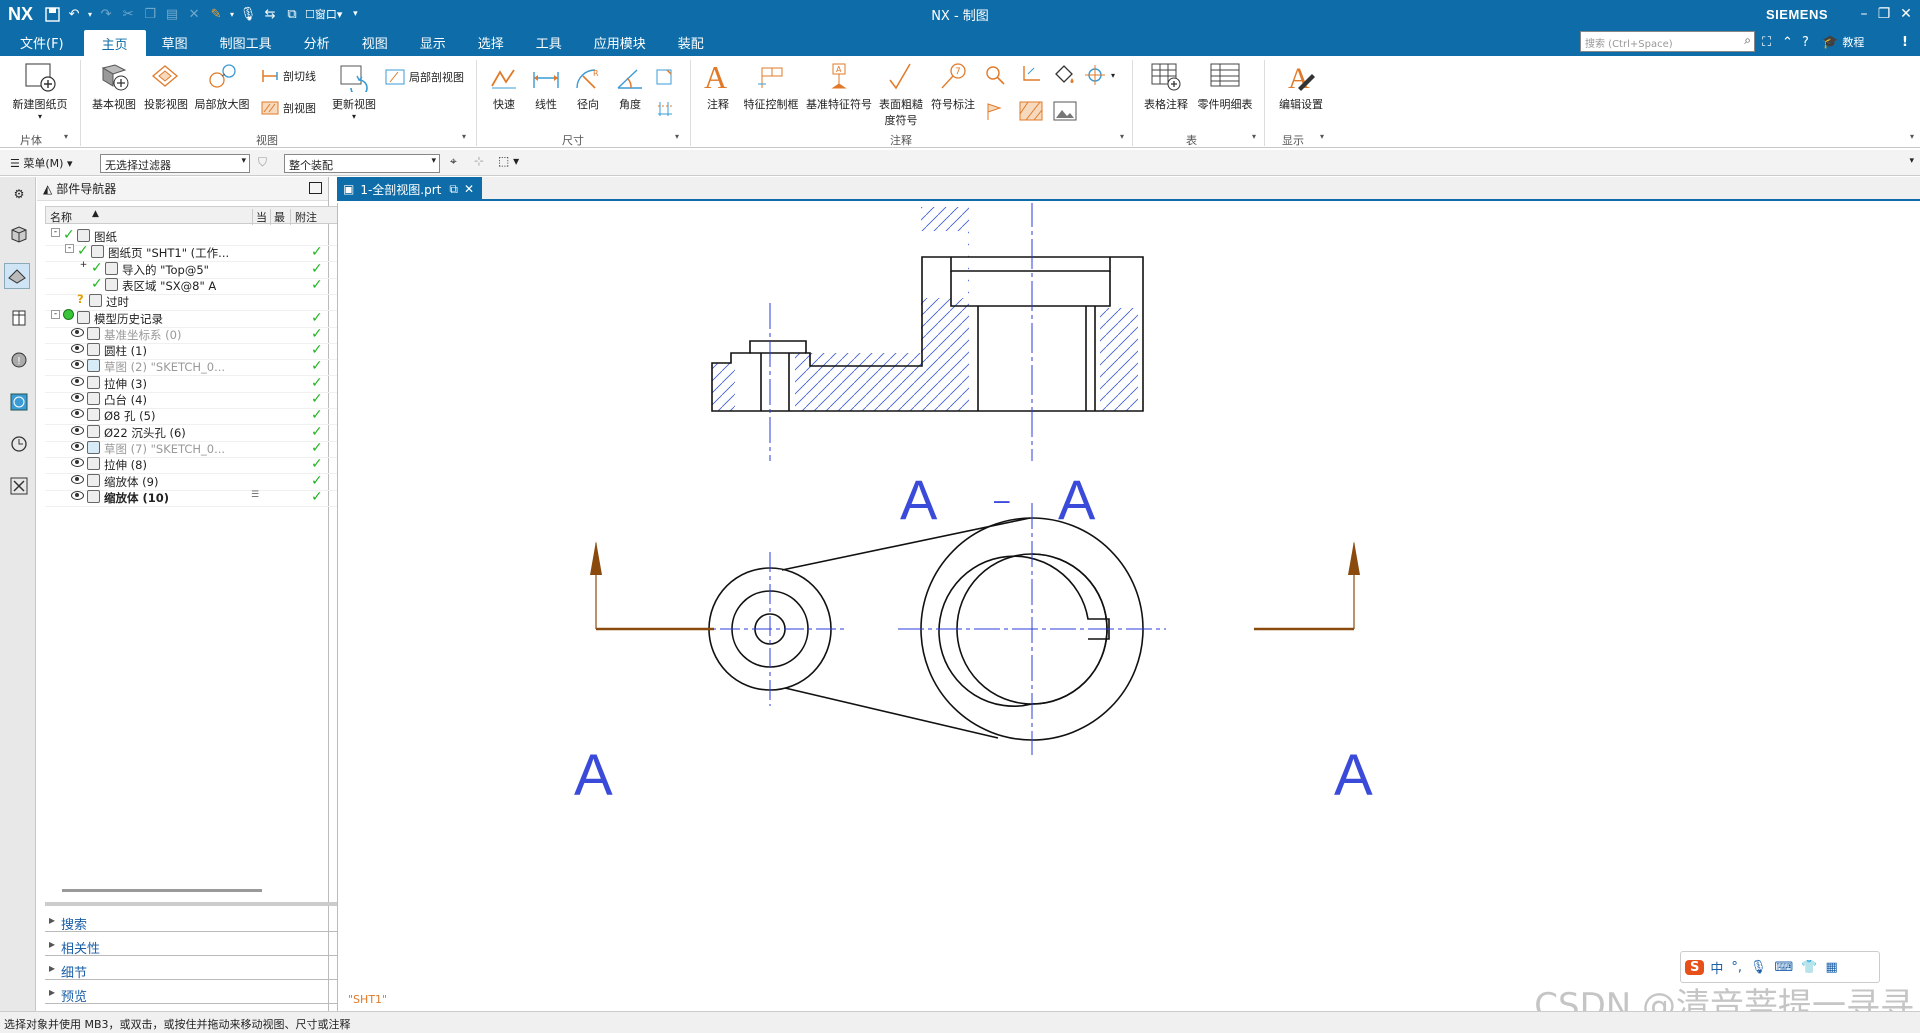 The width and height of the screenshot is (1920, 1033). What do you see at coordinates (901, 95) in the screenshot?
I see `surface-finish-symbol-button: 表面粗糙度符号` at bounding box center [901, 95].